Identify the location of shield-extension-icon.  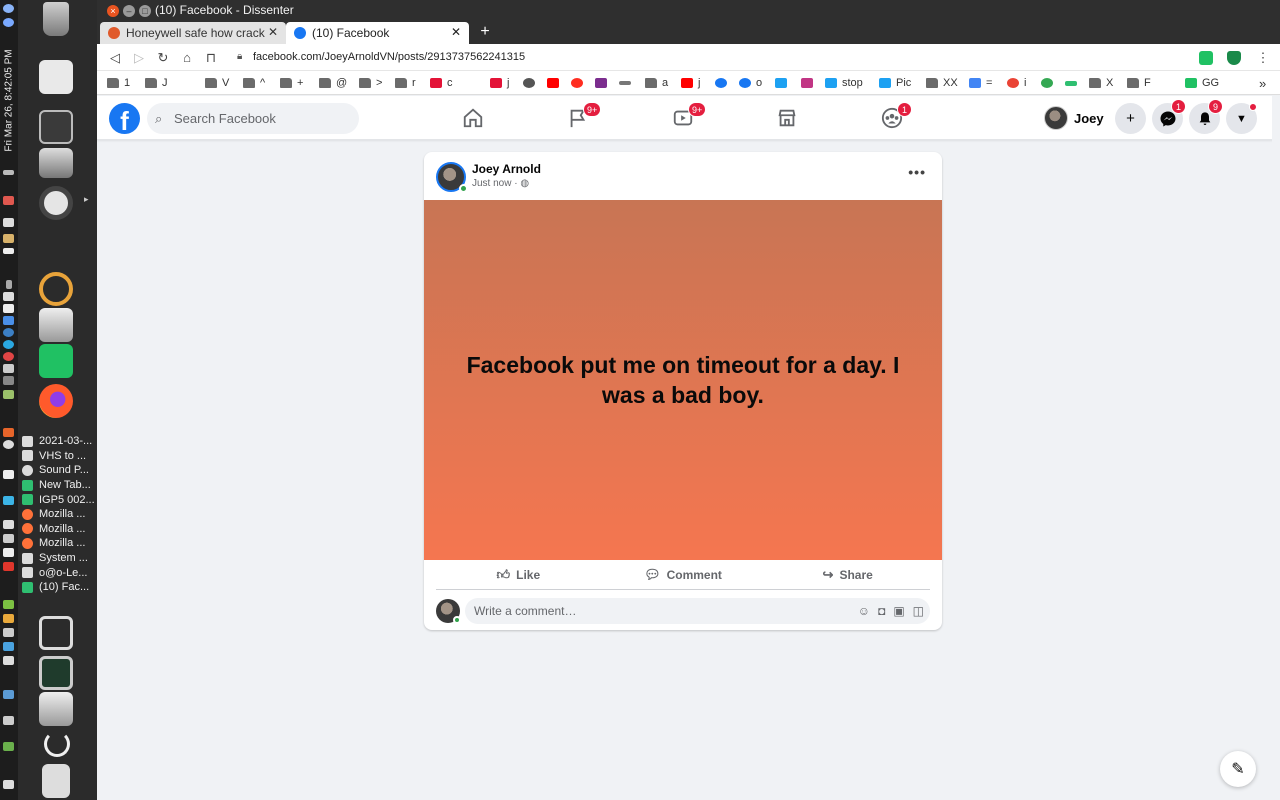
(1234, 58).